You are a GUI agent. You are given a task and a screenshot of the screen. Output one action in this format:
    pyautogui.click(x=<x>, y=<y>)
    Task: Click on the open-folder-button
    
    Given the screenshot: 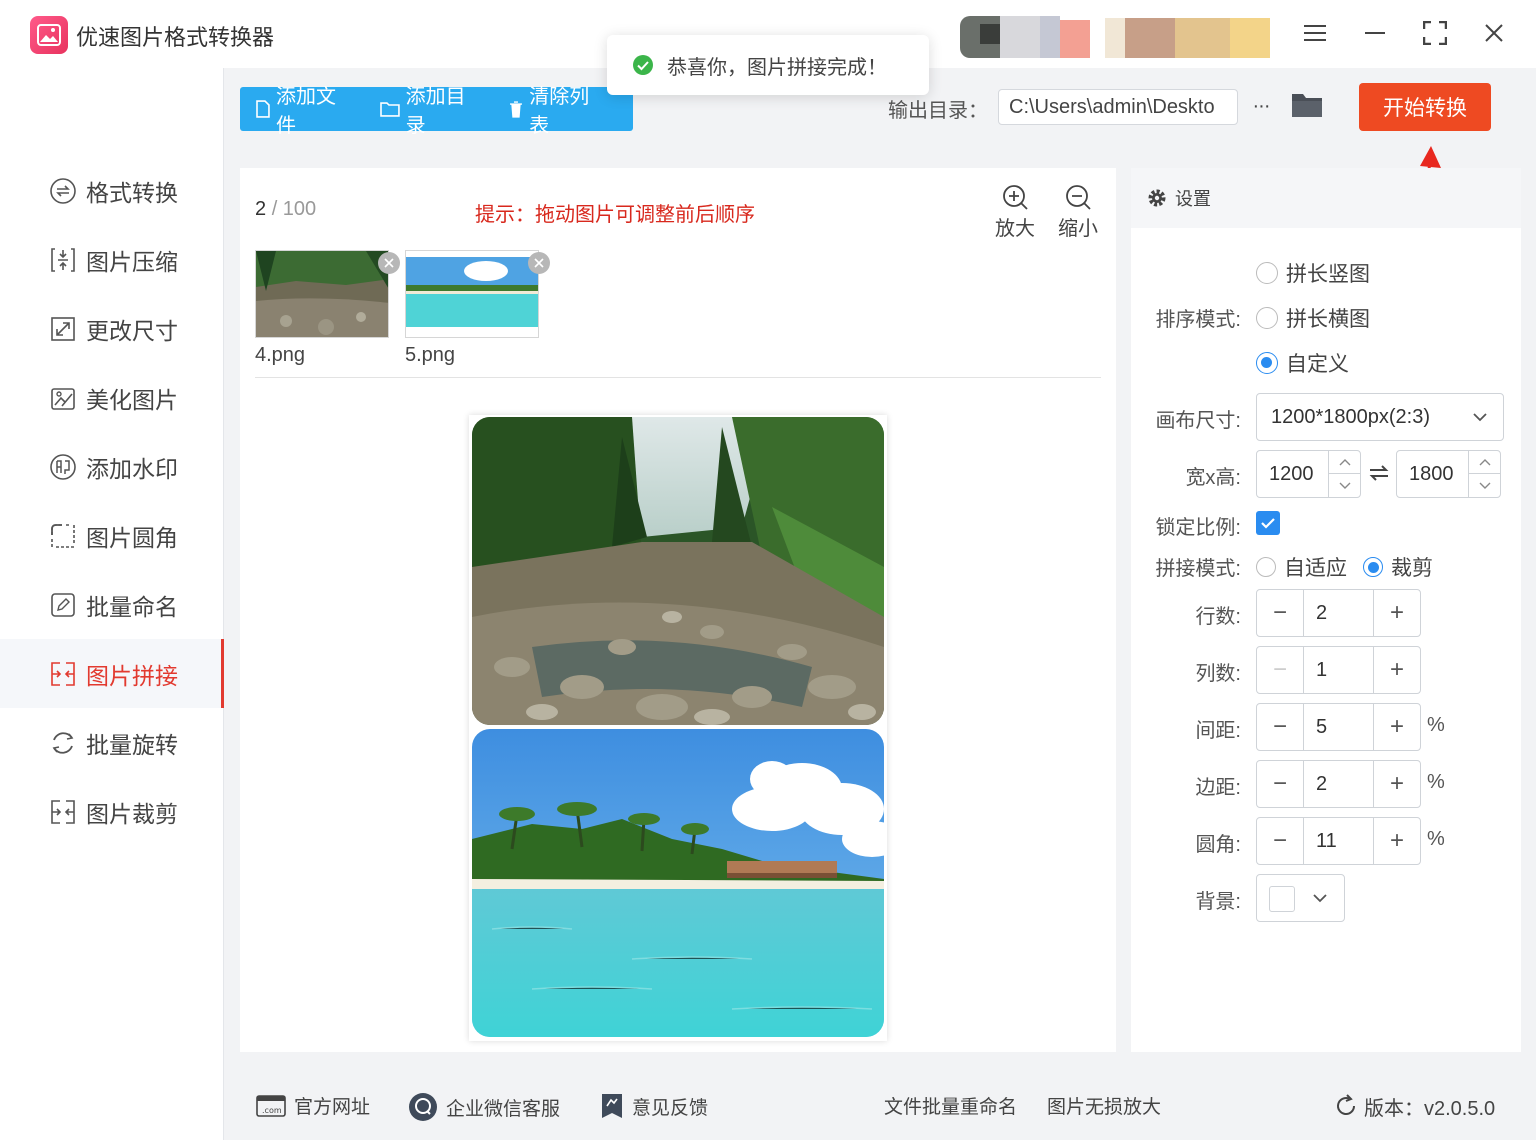 What is the action you would take?
    pyautogui.click(x=1307, y=106)
    